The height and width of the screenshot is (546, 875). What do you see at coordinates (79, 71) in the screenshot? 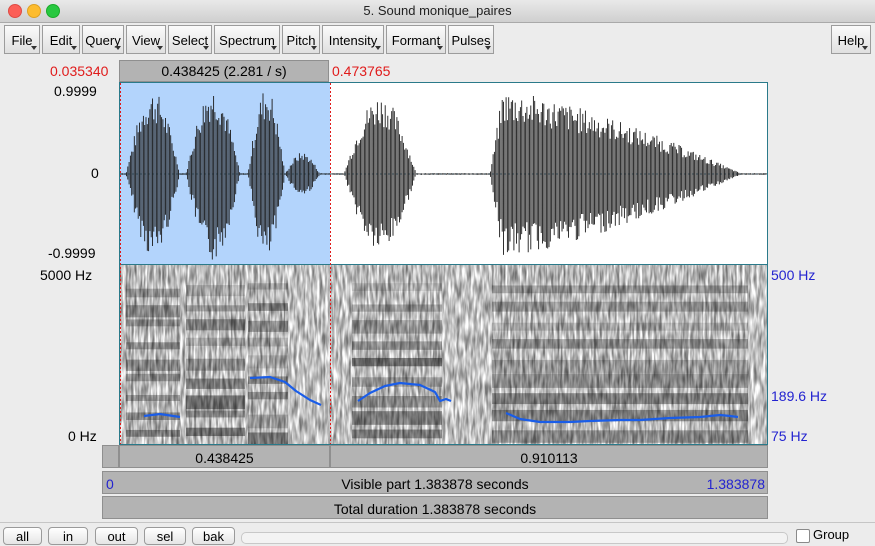
I see `selection-start-time: 0.035340` at bounding box center [79, 71].